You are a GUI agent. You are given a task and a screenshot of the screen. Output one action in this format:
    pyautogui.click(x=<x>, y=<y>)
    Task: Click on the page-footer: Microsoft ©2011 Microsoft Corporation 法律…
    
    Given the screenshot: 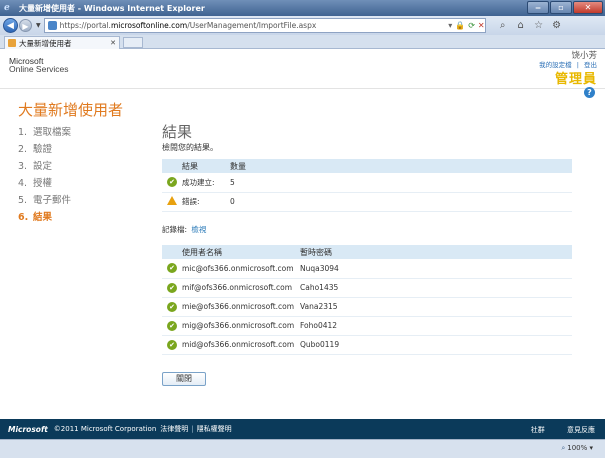 What is the action you would take?
    pyautogui.click(x=302, y=429)
    